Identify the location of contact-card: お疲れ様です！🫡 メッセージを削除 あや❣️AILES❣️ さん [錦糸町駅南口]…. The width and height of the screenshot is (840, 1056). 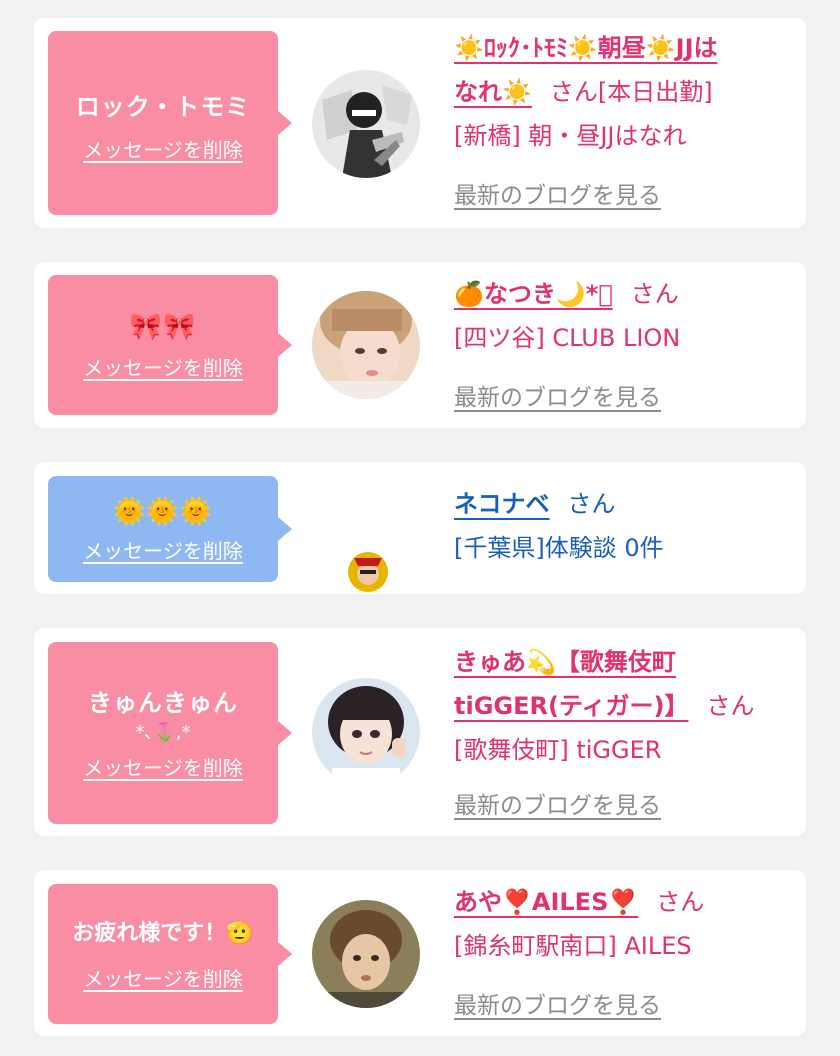
(420, 953).